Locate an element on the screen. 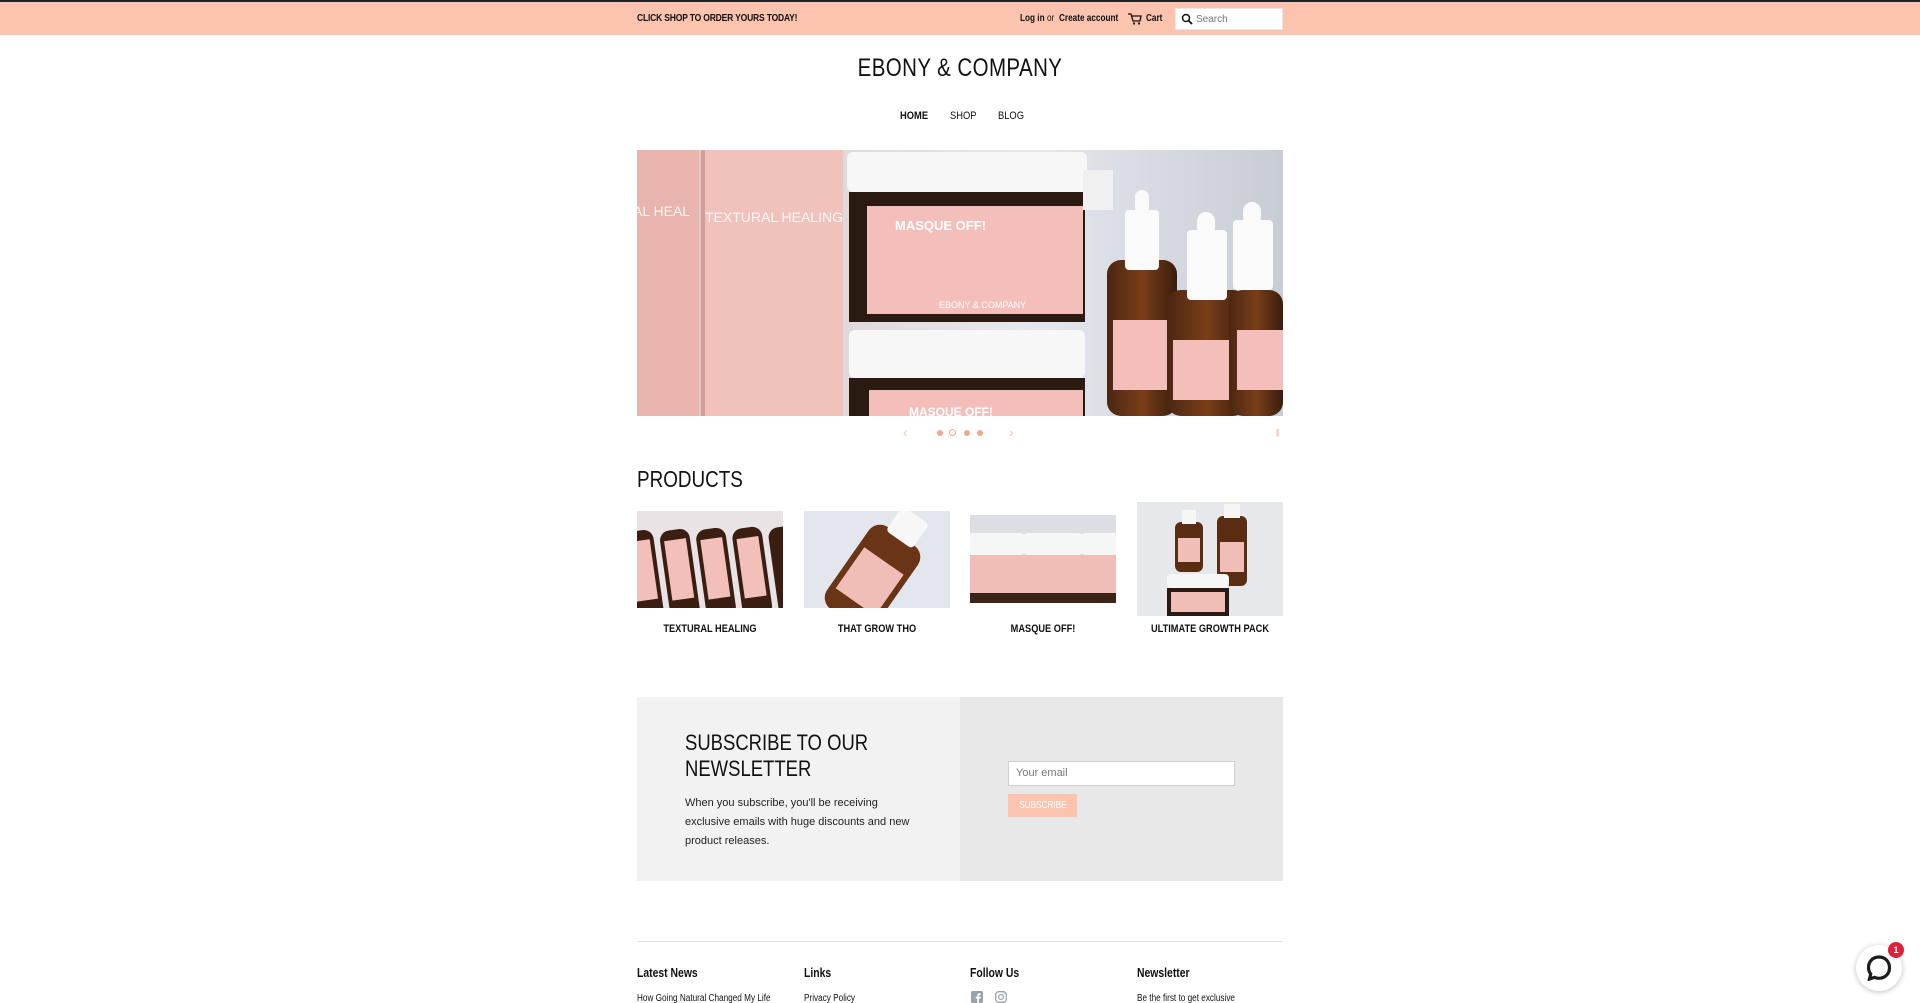 The image size is (1920, 1003). hero-label-5: MASQUE OFF! is located at coordinates (951, 410).